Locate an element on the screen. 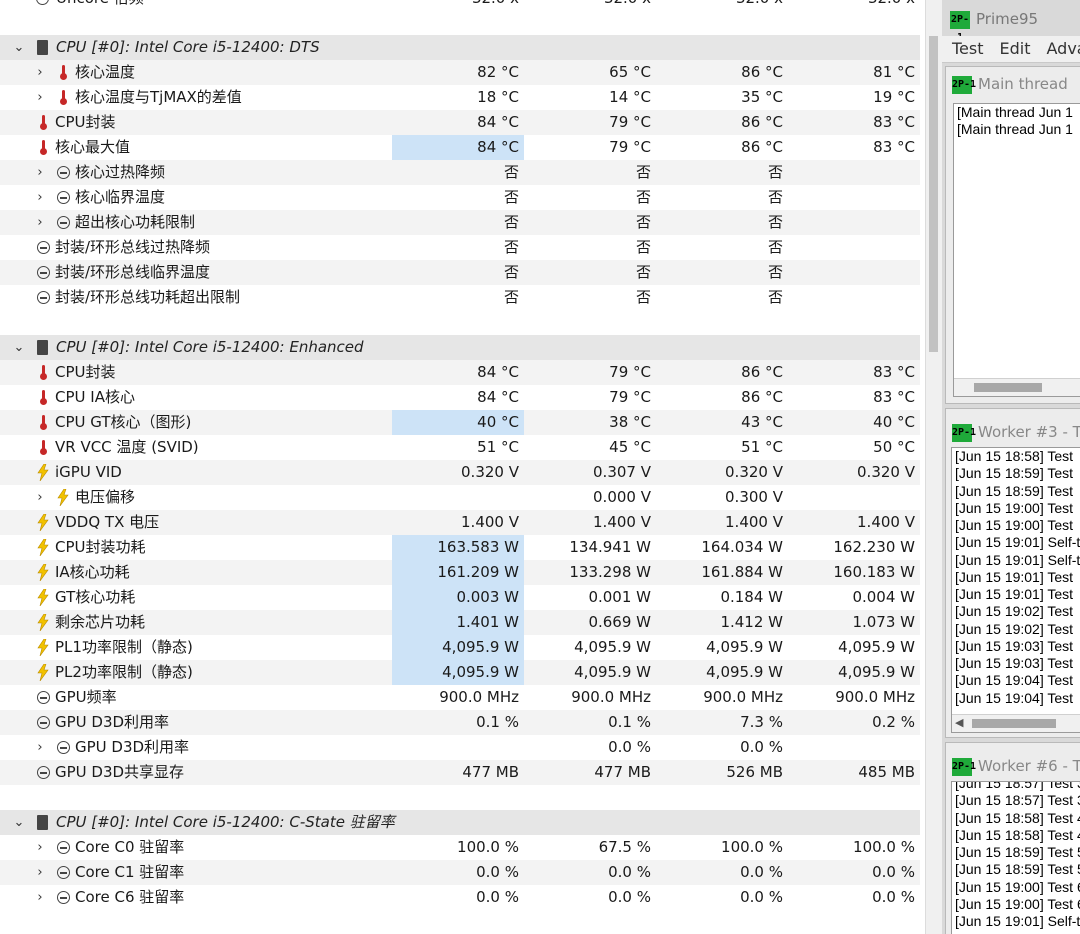 The width and height of the screenshot is (1080, 934). sensor-value-current: 0.003 W is located at coordinates (458, 597).